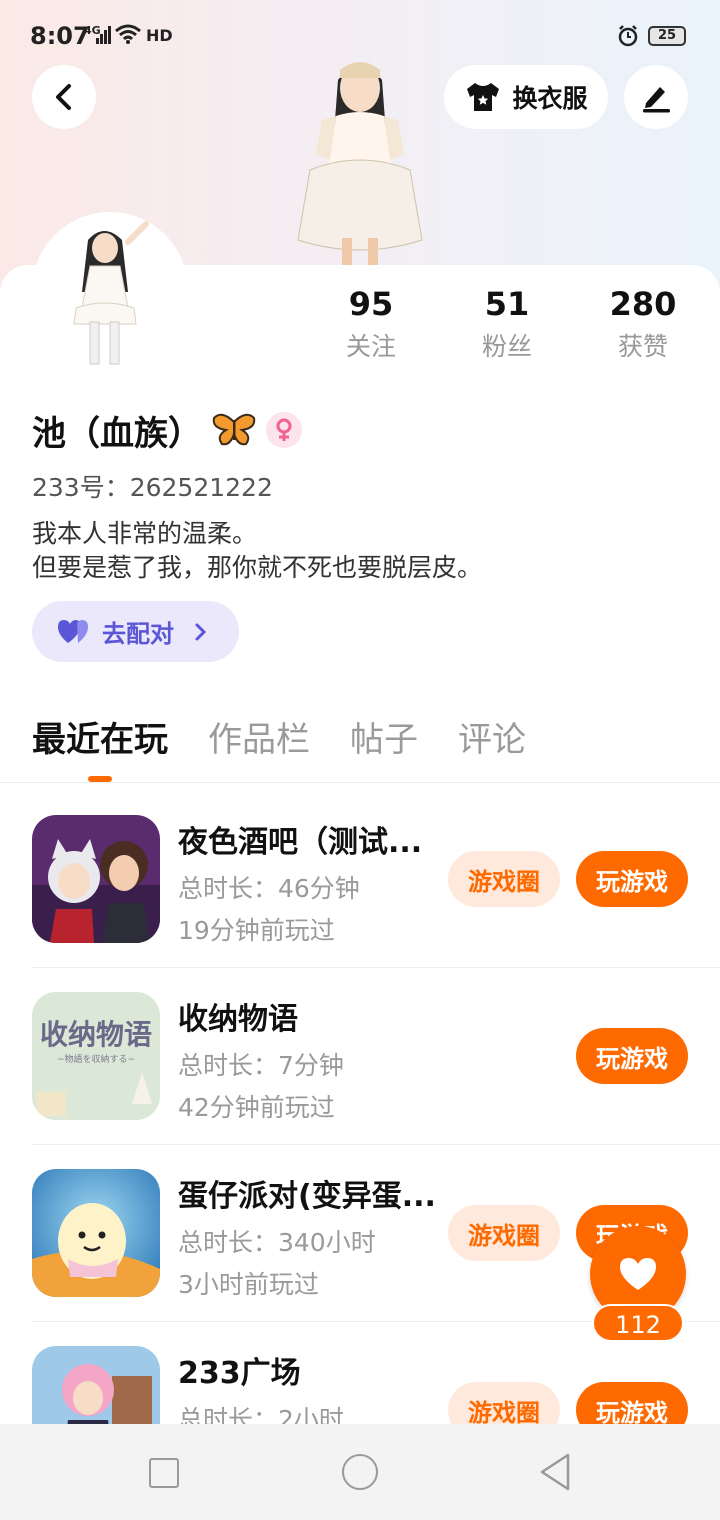 This screenshot has height=1520, width=720. Describe the element at coordinates (376, 1080) in the screenshot. I see `game-item-2: 收纳物语 ~物語を収納する~ 收纳物语 总时长：7分钟 42分钟前玩过 玩游戏` at that location.